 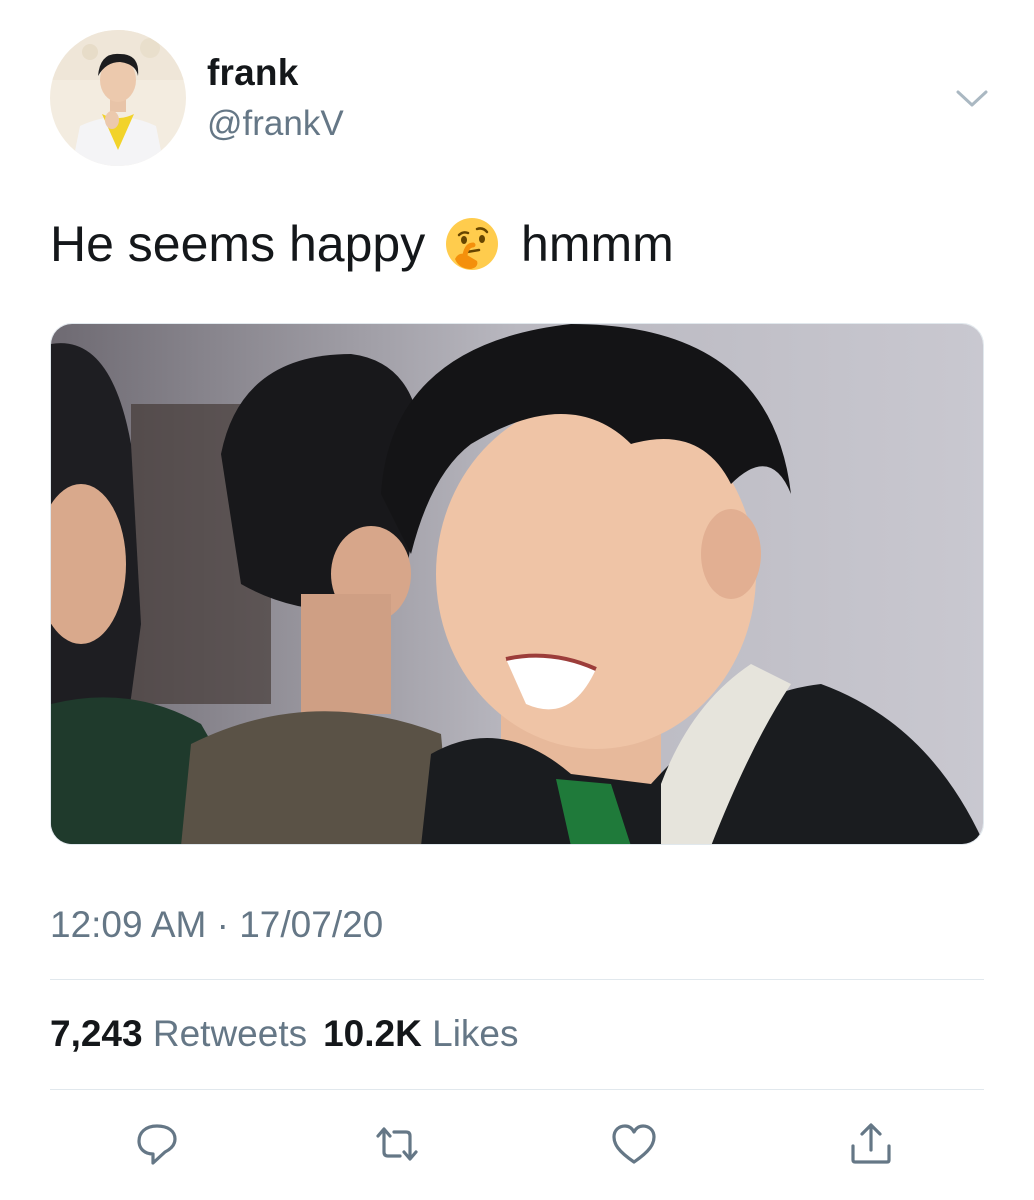 I want to click on likes-stat: 10.2K Likes, so click(x=420, y=1033).